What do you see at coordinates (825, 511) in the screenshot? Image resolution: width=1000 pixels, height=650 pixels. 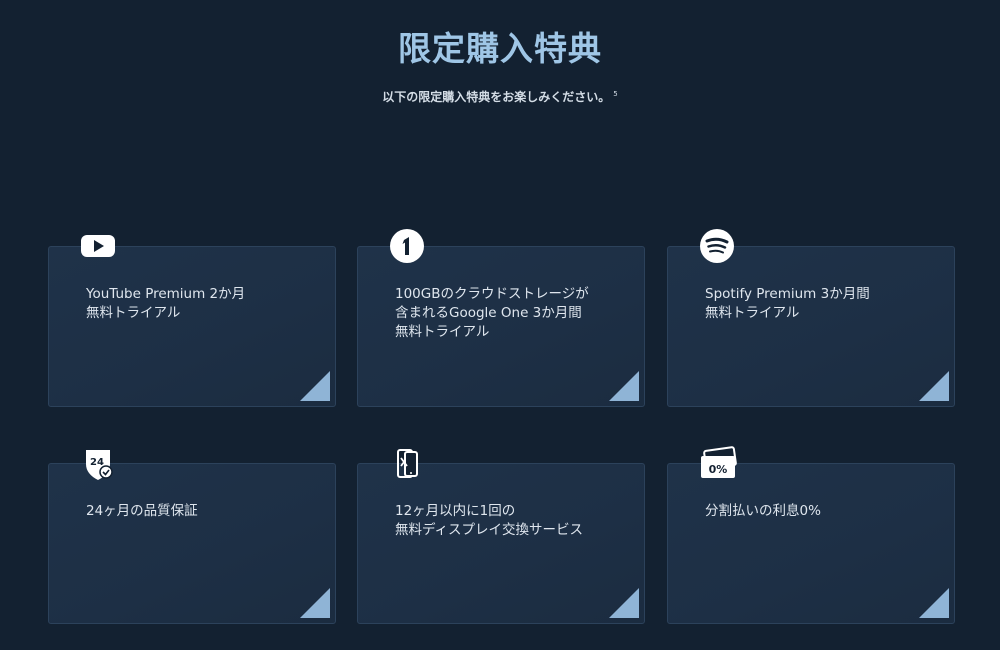 I see `benefit-text: 分割払いの利息0%` at bounding box center [825, 511].